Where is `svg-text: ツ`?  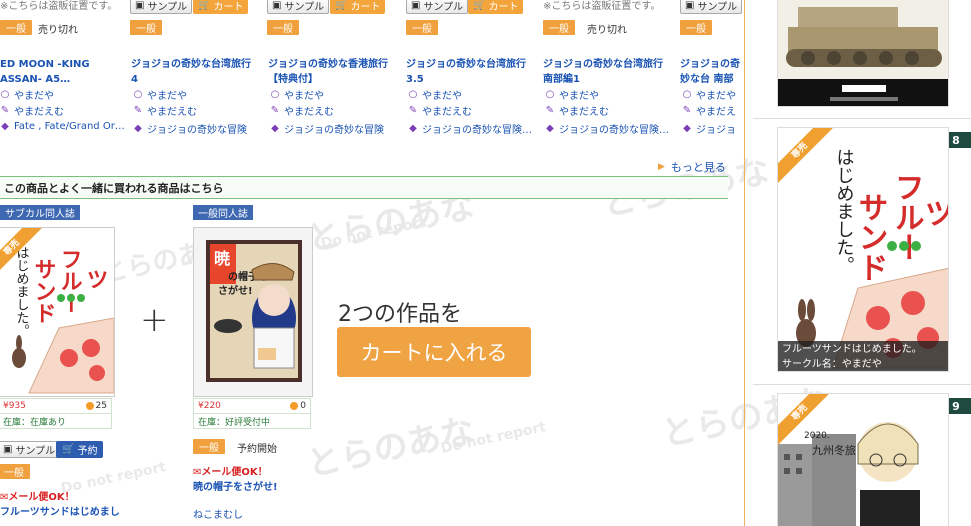
svg-text: ツ is located at coordinates (934, 213).